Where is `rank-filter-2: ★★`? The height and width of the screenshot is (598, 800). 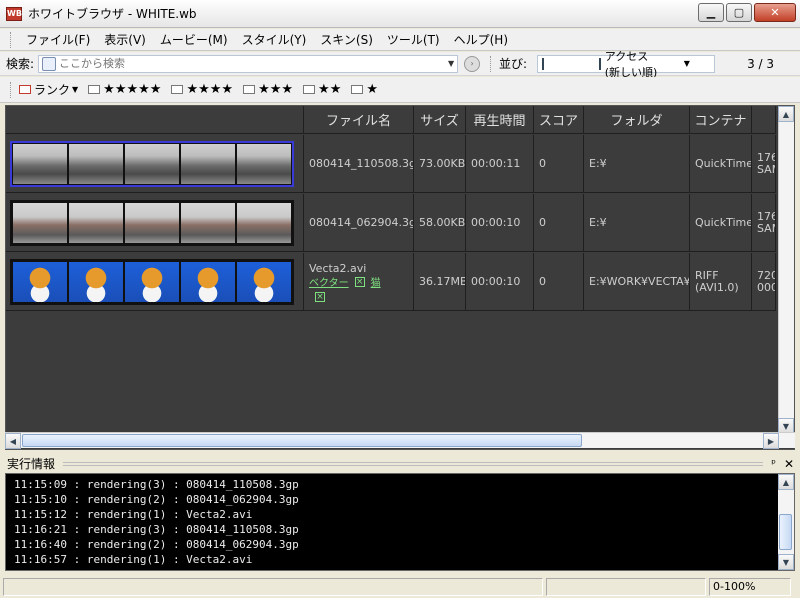 rank-filter-2: ★★ is located at coordinates (322, 89).